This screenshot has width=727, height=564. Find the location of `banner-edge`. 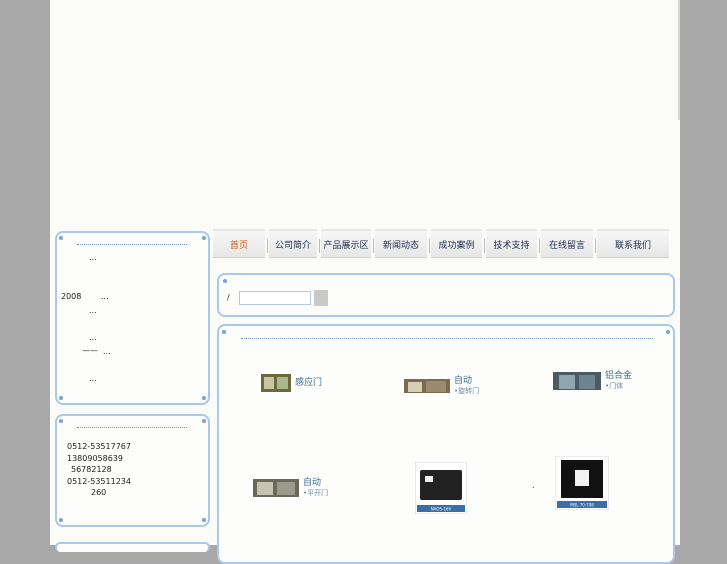

banner-edge is located at coordinates (679, 60).